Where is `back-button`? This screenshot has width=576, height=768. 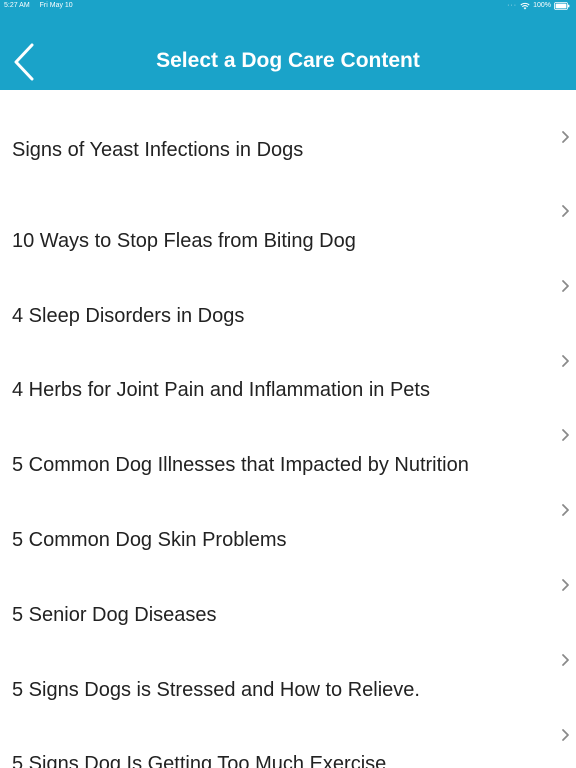 back-button is located at coordinates (24, 62).